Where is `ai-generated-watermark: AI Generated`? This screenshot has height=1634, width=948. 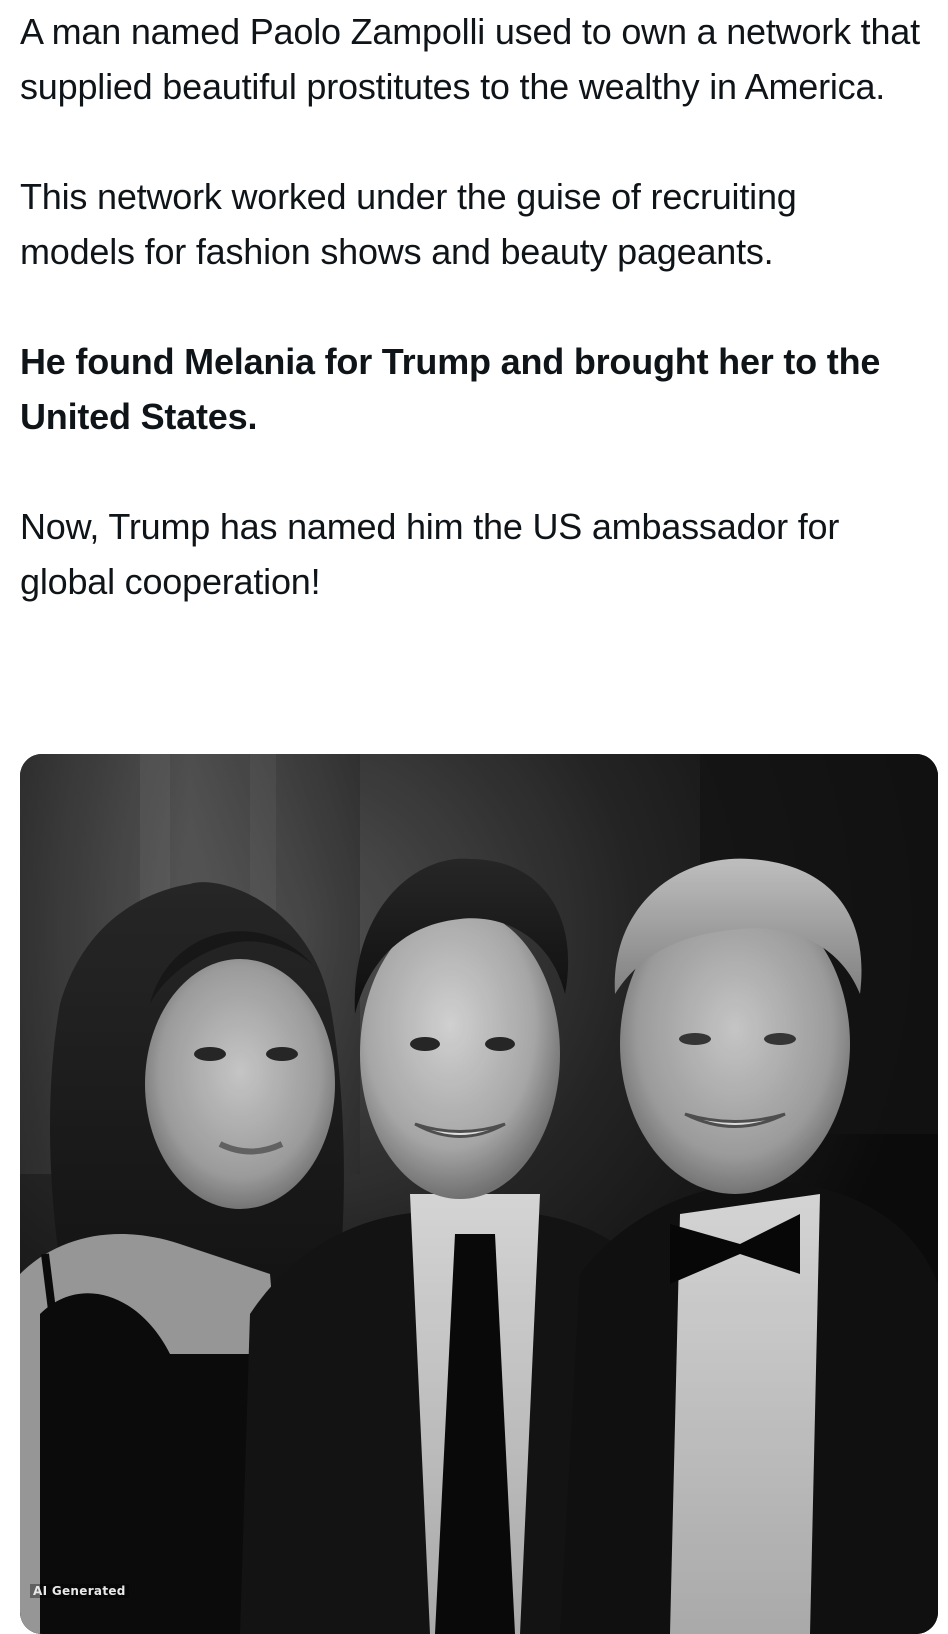
ai-generated-watermark: AI Generated is located at coordinates (79, 1591).